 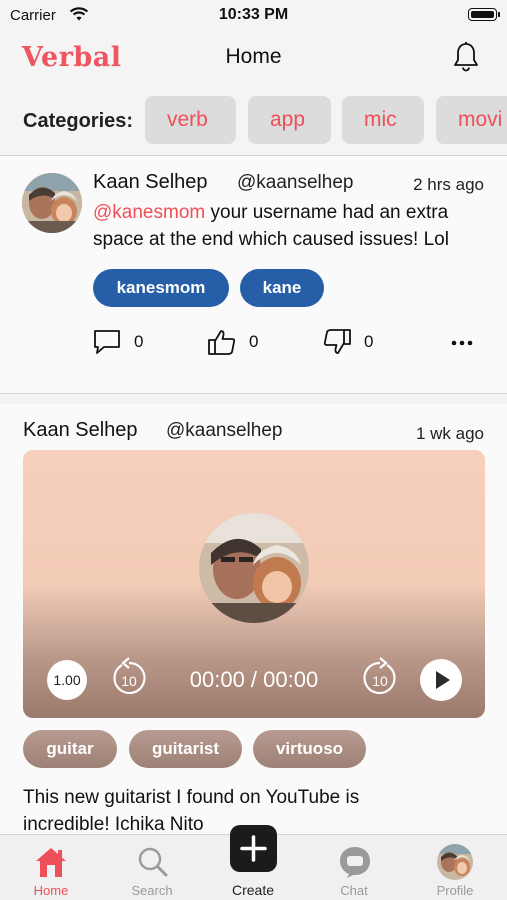 What do you see at coordinates (190, 120) in the screenshot?
I see `category-chip-verb: verb` at bounding box center [190, 120].